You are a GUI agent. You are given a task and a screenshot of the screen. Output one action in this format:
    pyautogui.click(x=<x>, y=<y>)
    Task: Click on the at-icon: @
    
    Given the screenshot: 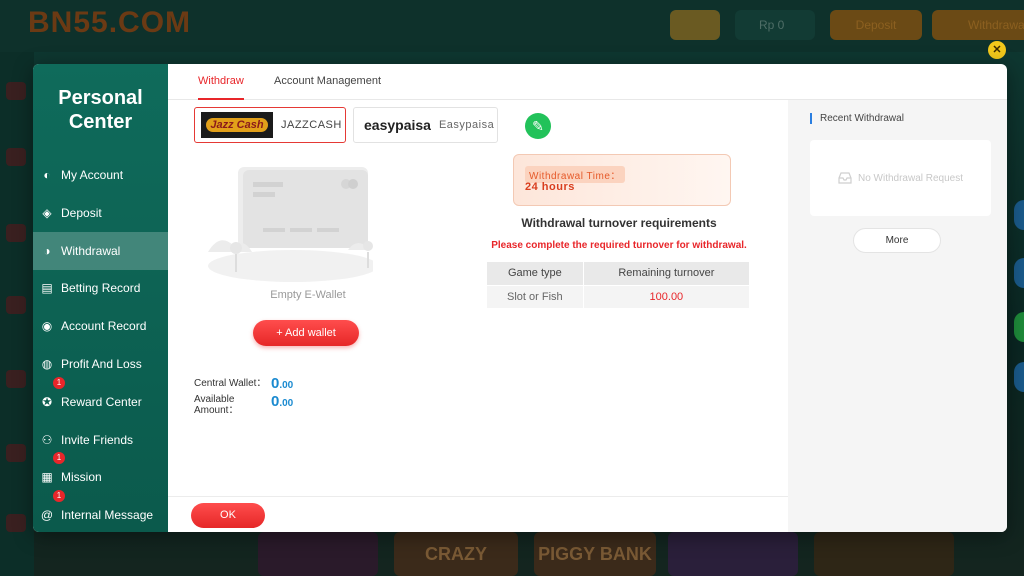 What is the action you would take?
    pyautogui.click(x=47, y=515)
    